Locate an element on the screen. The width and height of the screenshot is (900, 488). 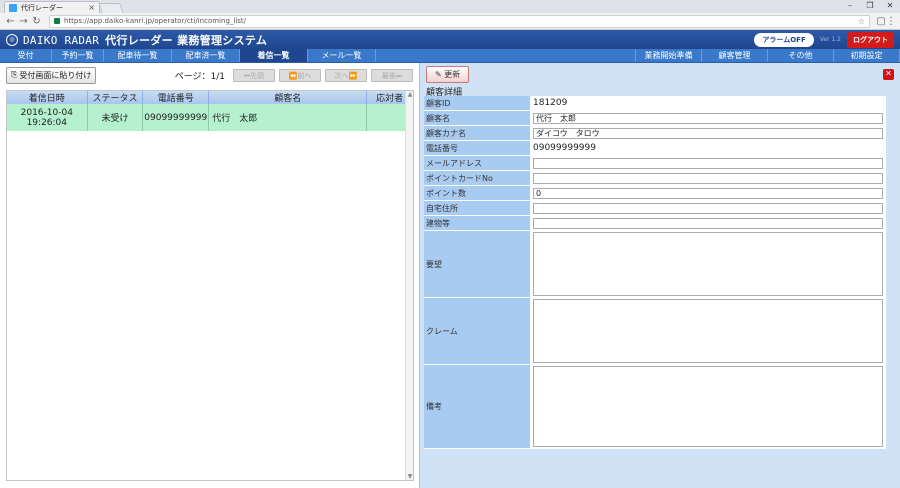
table-header-row: 着信日時 ステータス 電話番号 顧客名 応対者 is located at coordinates (210, 97).